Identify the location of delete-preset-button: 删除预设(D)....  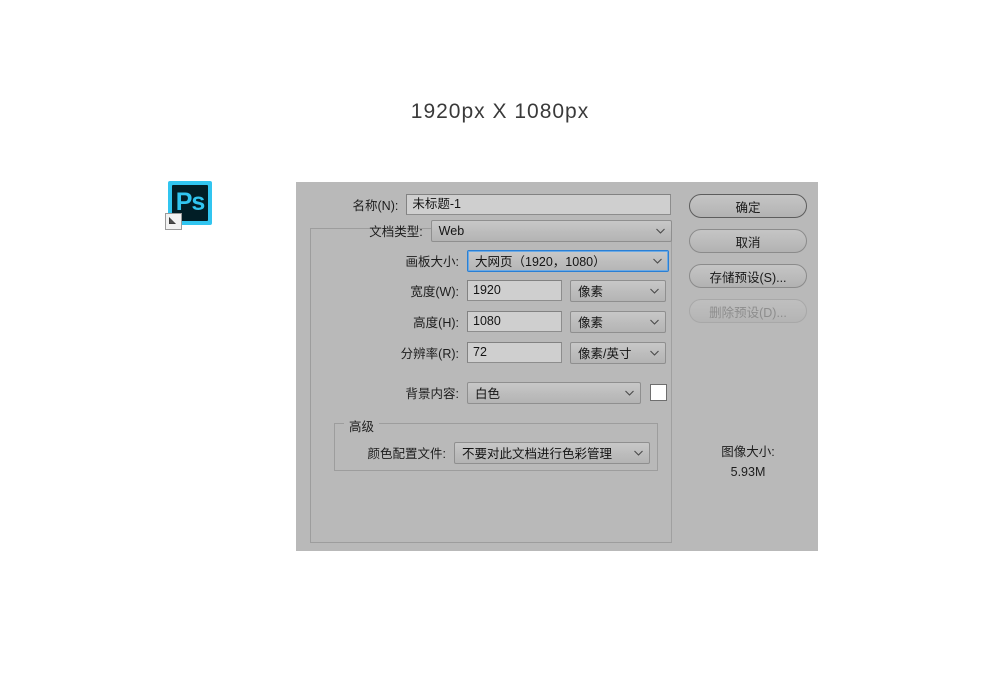
(748, 311).